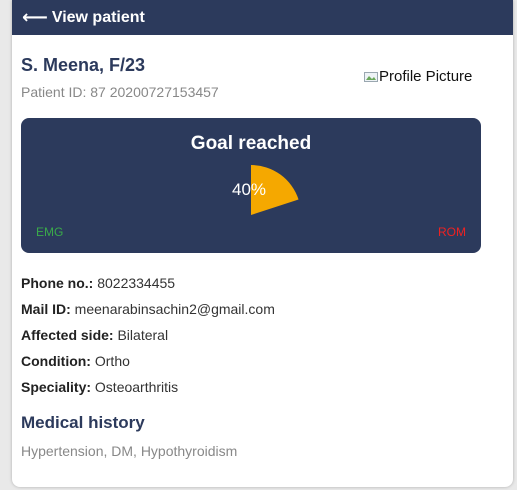  Describe the element at coordinates (56, 387) in the screenshot. I see `detail-label: Speciality:` at that location.